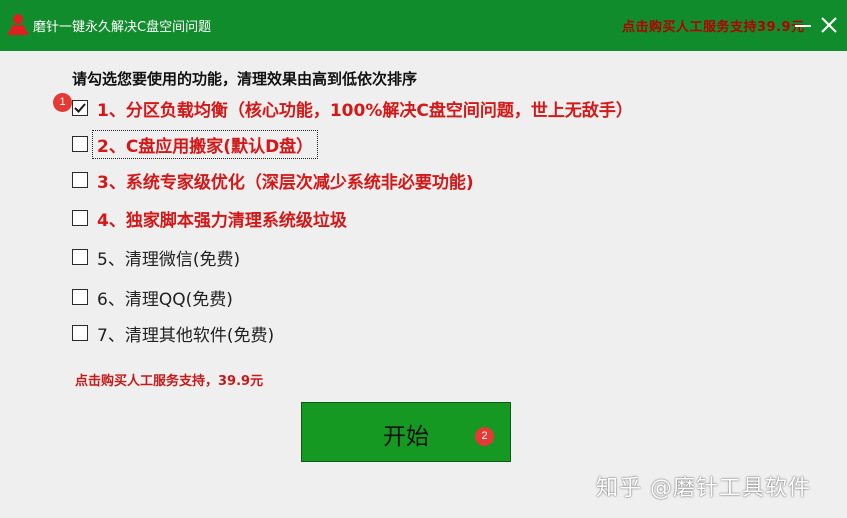 The width and height of the screenshot is (847, 518). I want to click on option-script-cleanup: 4、独家脚本强力清理系统级垃圾, so click(209, 218).